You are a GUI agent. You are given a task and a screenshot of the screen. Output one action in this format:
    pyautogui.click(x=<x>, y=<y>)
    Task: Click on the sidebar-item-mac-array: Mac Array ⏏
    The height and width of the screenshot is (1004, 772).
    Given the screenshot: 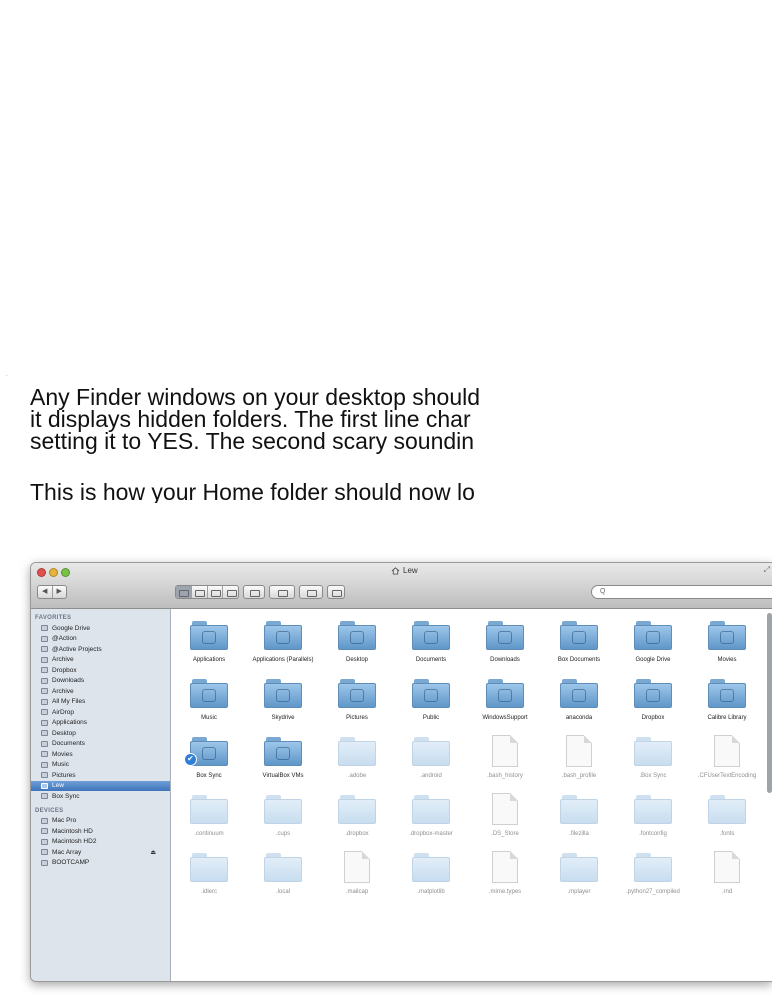 What is the action you would take?
    pyautogui.click(x=100, y=852)
    